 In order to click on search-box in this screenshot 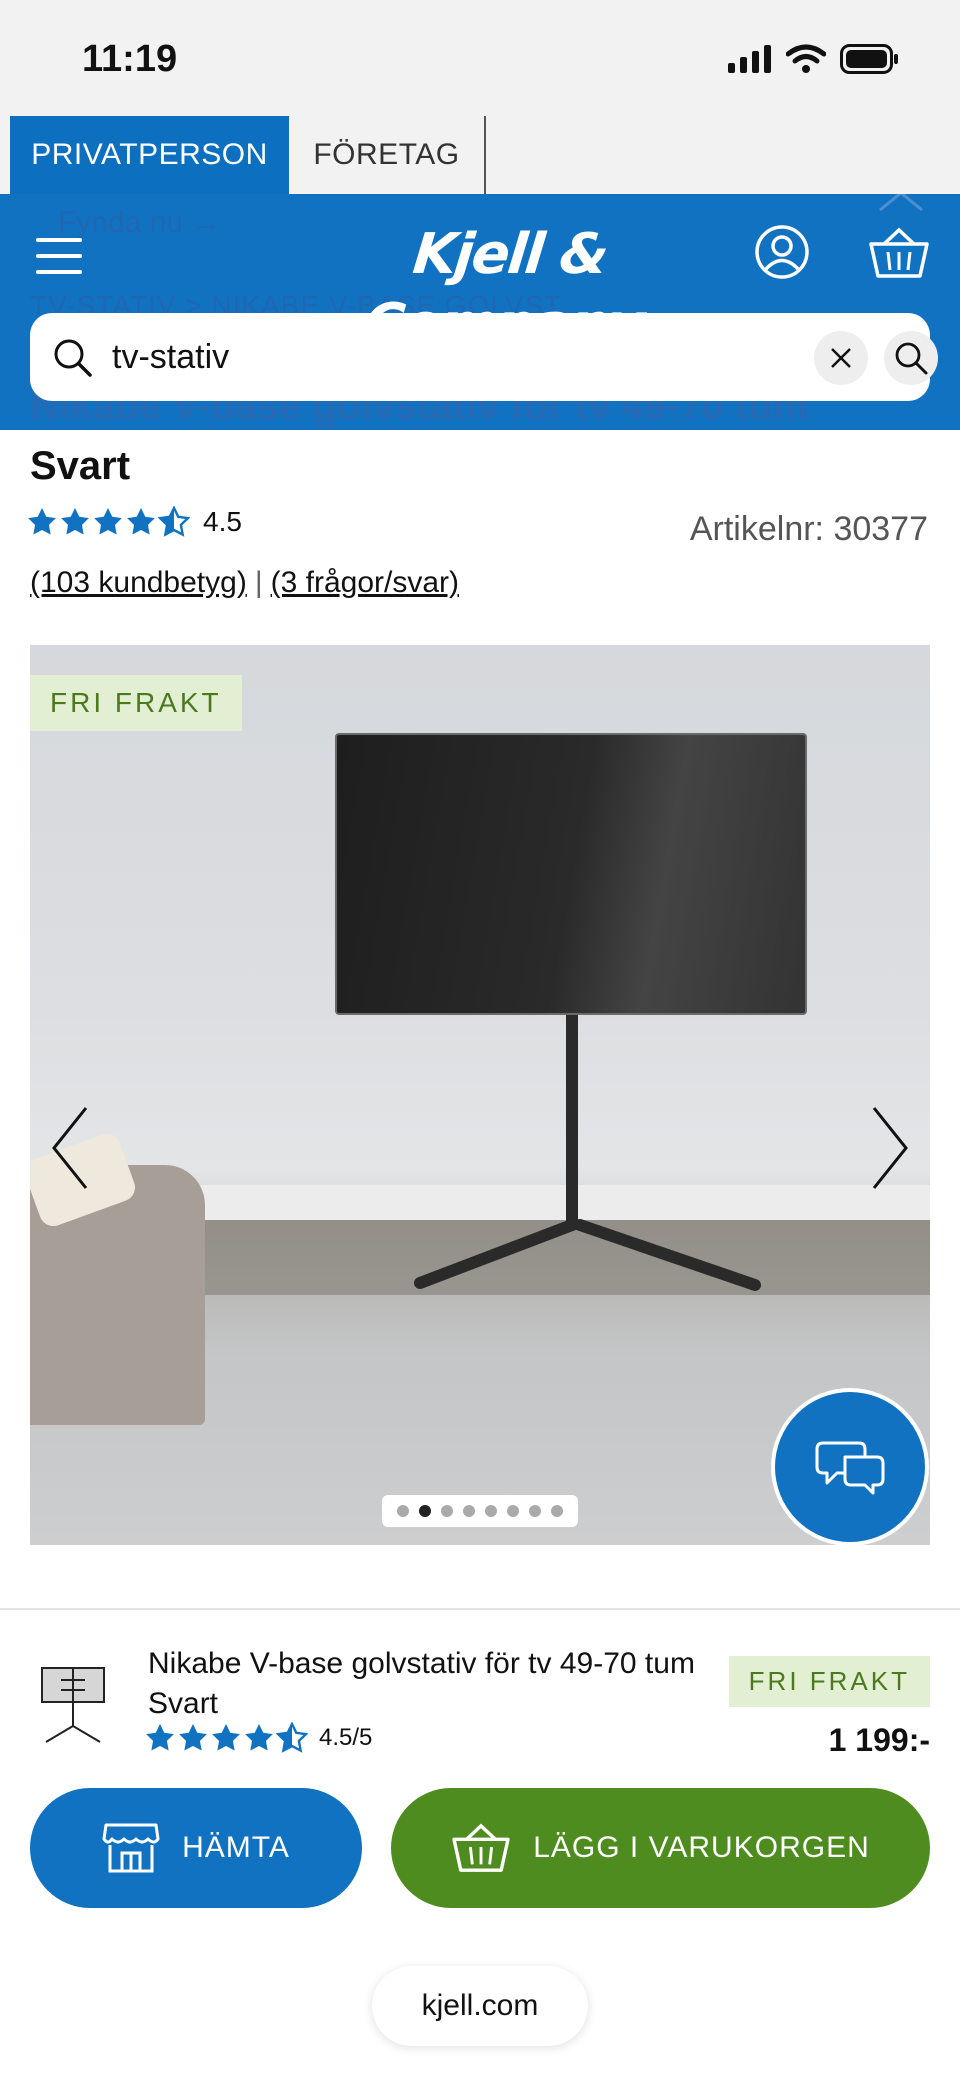, I will do `click(484, 357)`.